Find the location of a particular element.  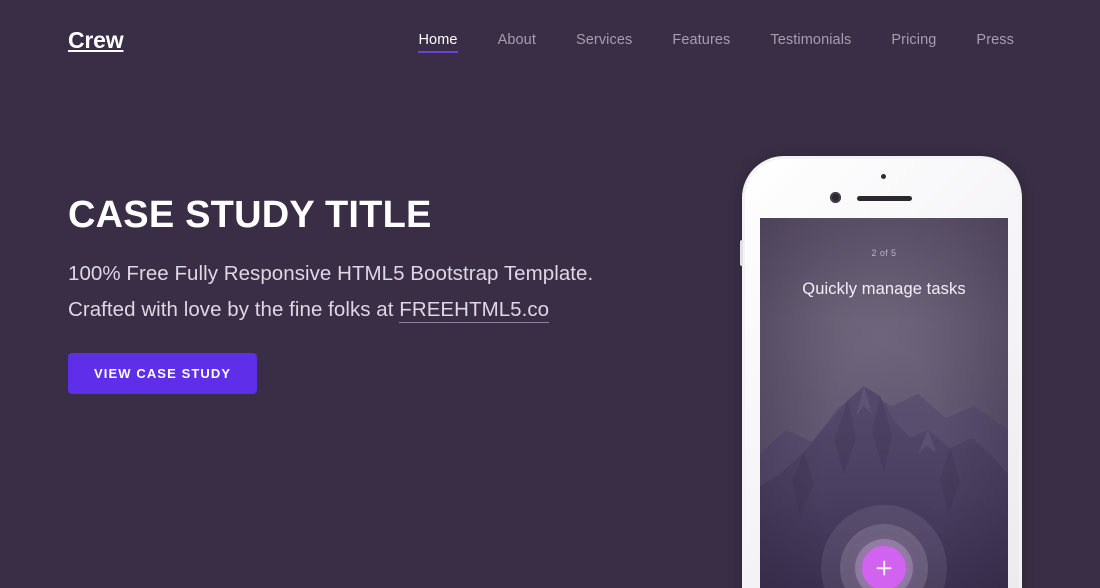

nav-item-home: Home is located at coordinates (437, 40).